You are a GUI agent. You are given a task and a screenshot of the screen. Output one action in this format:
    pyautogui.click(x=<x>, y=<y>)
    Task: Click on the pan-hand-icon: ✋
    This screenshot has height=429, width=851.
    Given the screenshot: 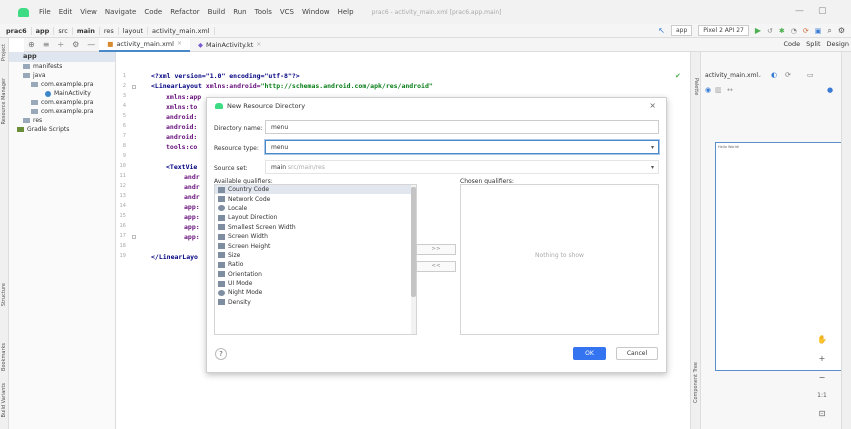 What is the action you would take?
    pyautogui.click(x=822, y=339)
    